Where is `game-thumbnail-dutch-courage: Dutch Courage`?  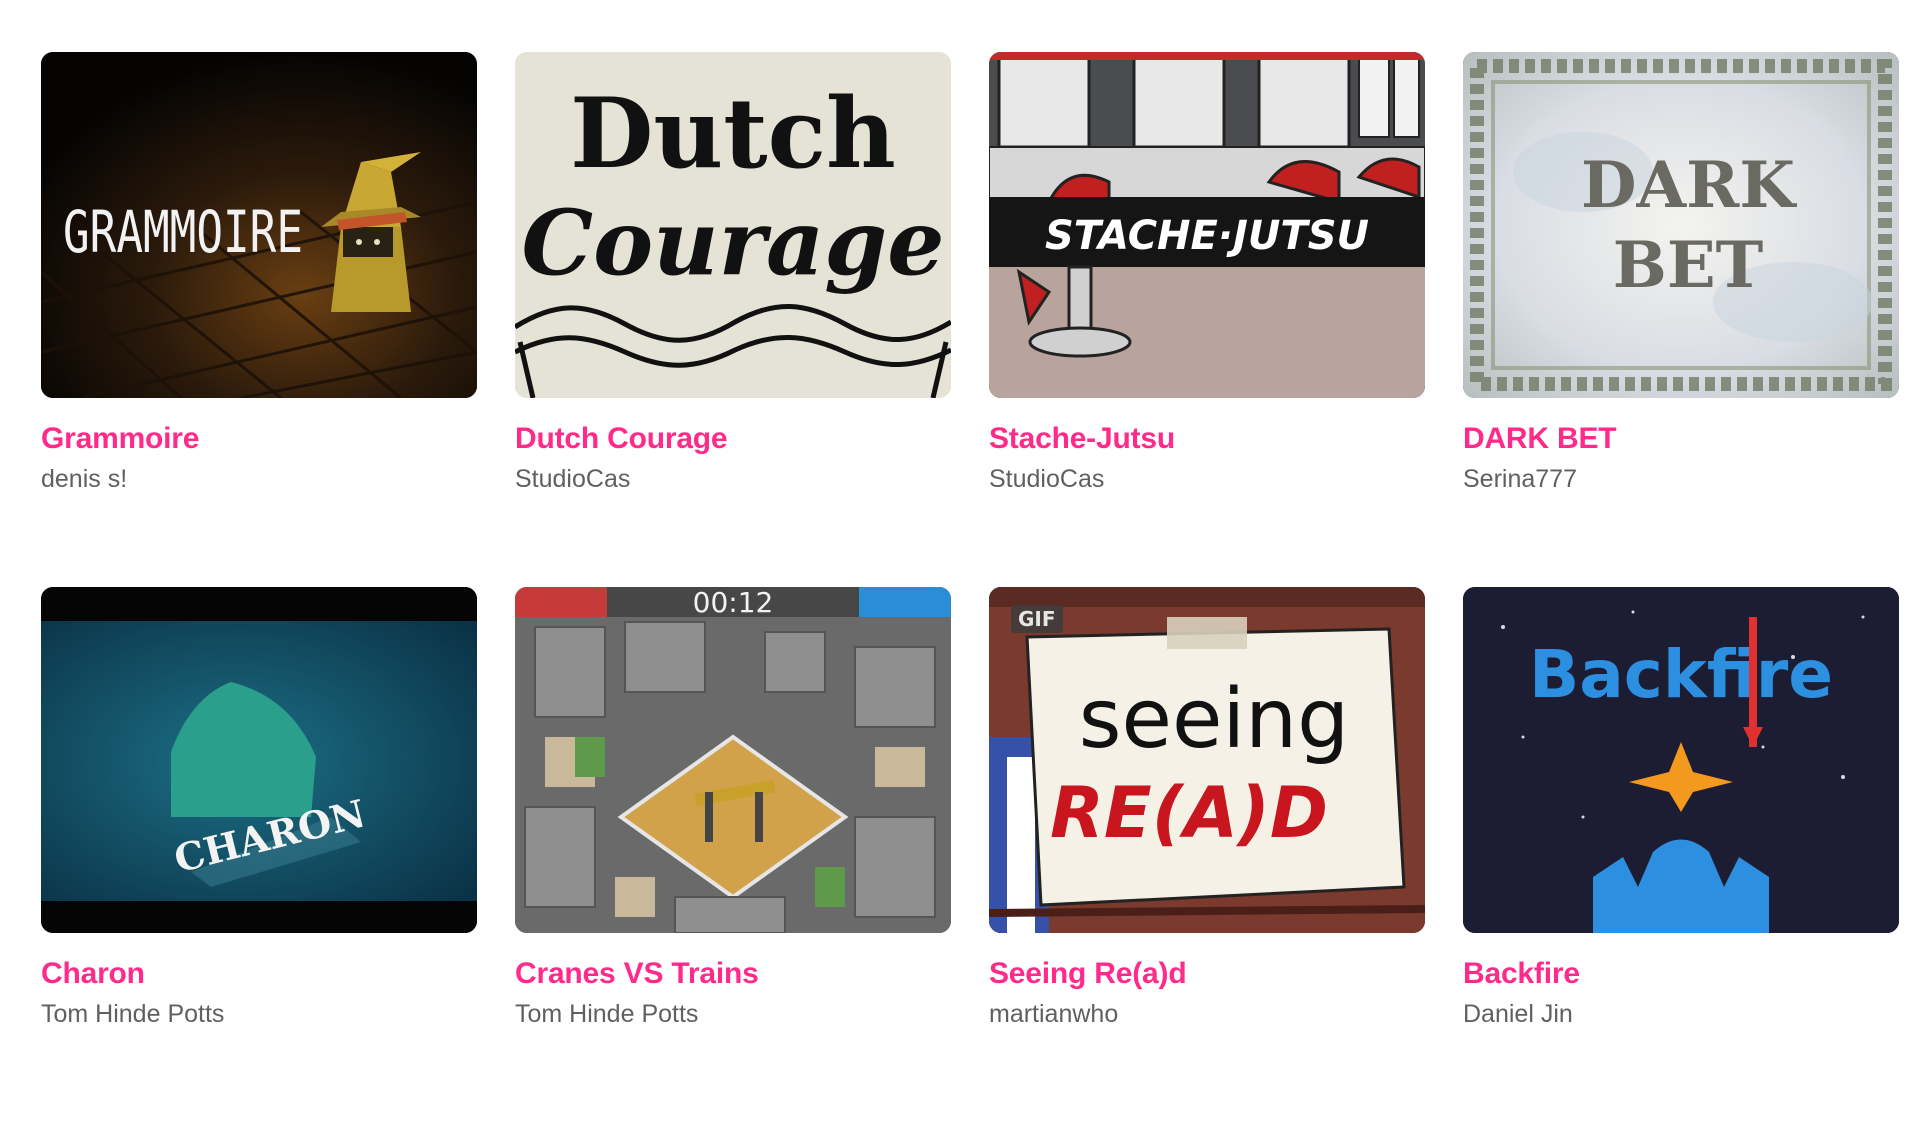 game-thumbnail-dutch-courage: Dutch Courage is located at coordinates (733, 225).